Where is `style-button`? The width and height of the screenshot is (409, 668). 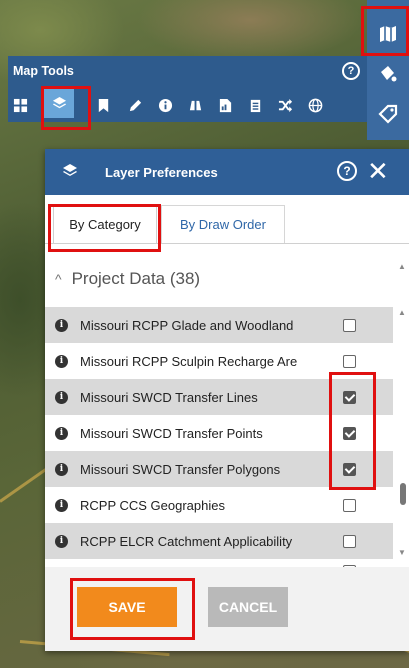 style-button is located at coordinates (388, 74).